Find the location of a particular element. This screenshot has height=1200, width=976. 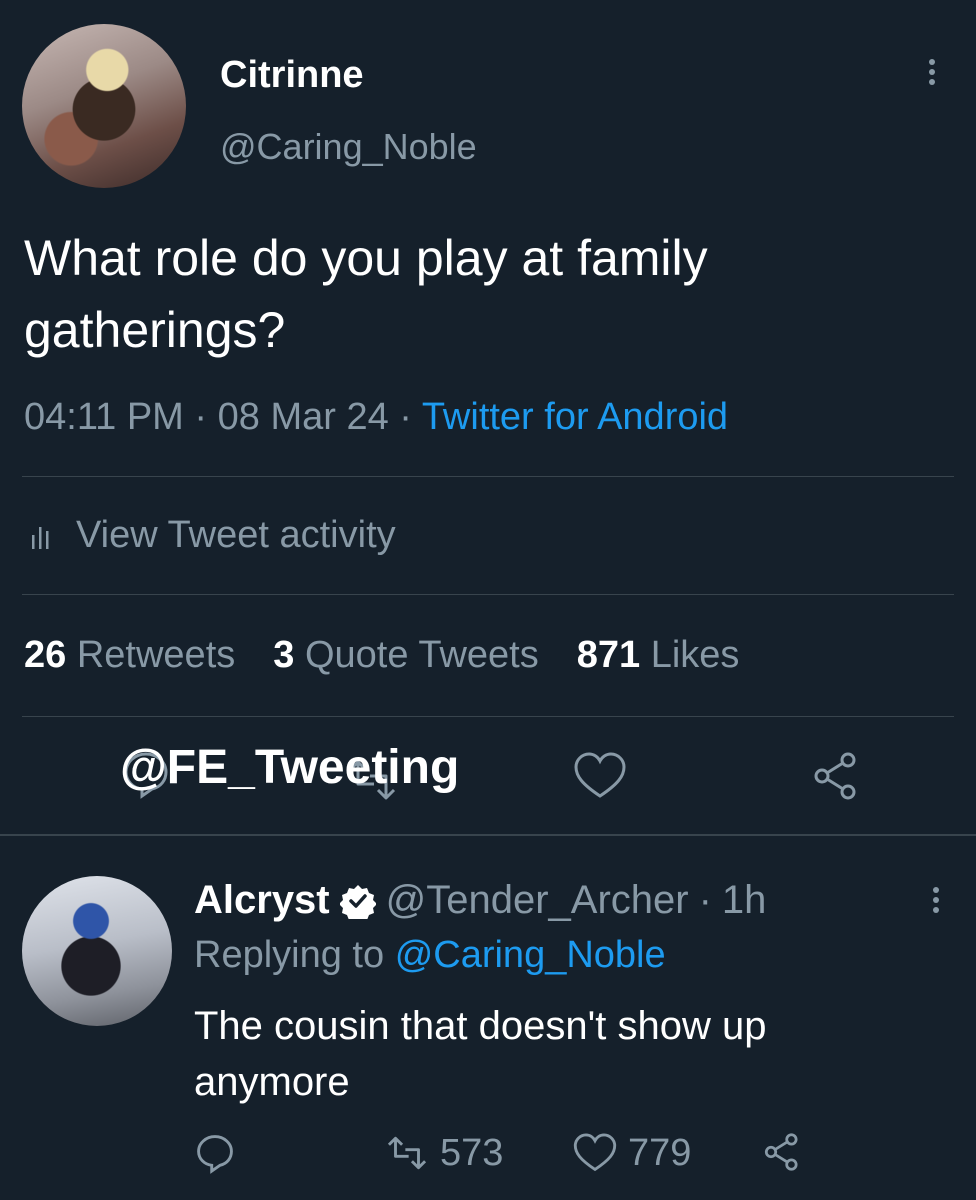

likes-stat: 871 Likes is located at coordinates (658, 655).